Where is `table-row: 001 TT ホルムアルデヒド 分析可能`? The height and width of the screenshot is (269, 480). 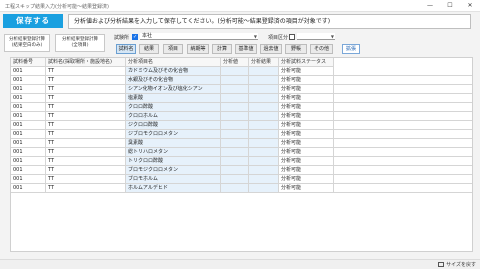
table-row: 001 TT ホルムアルデヒド 分析可能 is located at coordinates (241, 188).